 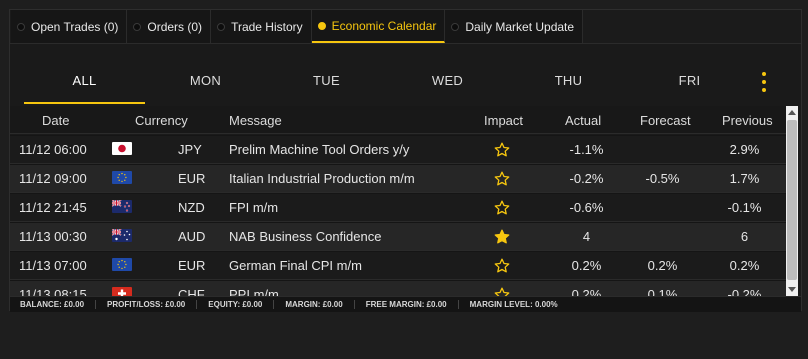 What do you see at coordinates (326, 83) in the screenshot?
I see `day-tab-tue: TUE` at bounding box center [326, 83].